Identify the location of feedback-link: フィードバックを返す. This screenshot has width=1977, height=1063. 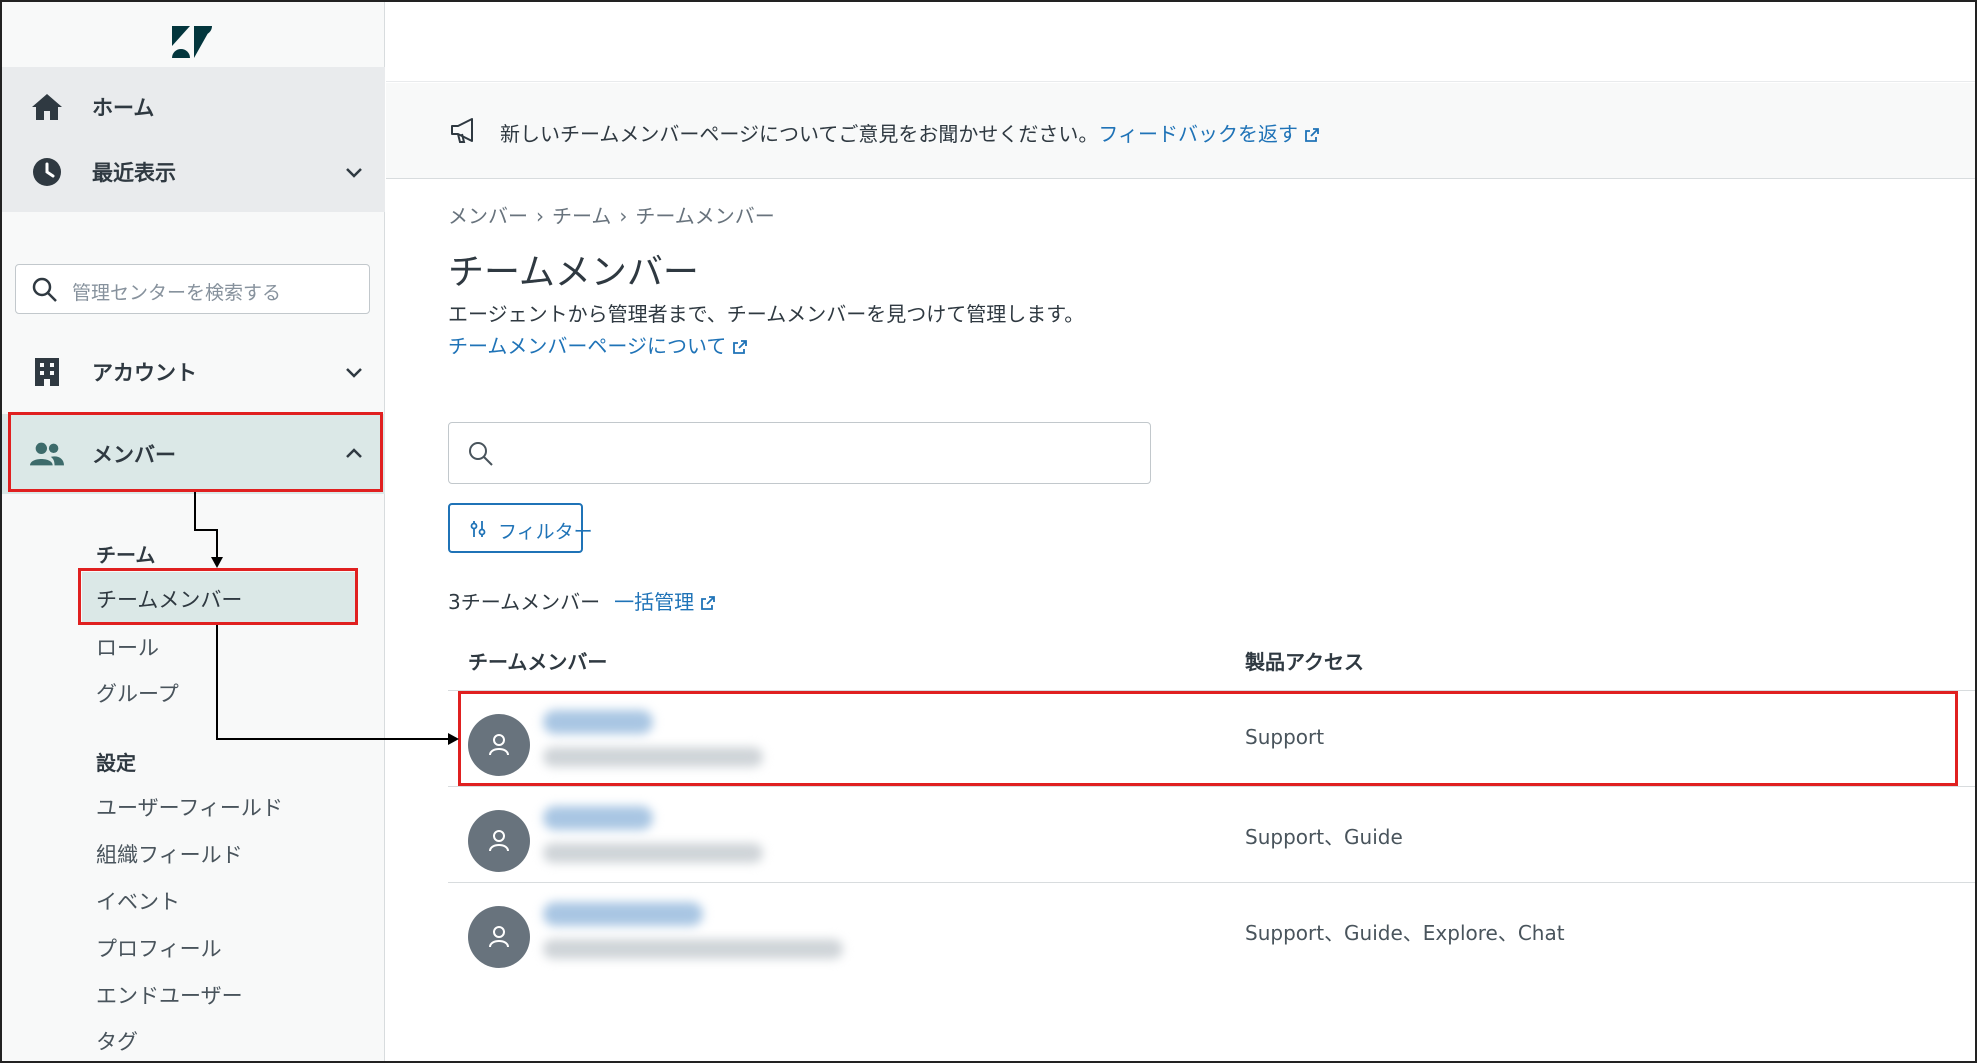
(1209, 134).